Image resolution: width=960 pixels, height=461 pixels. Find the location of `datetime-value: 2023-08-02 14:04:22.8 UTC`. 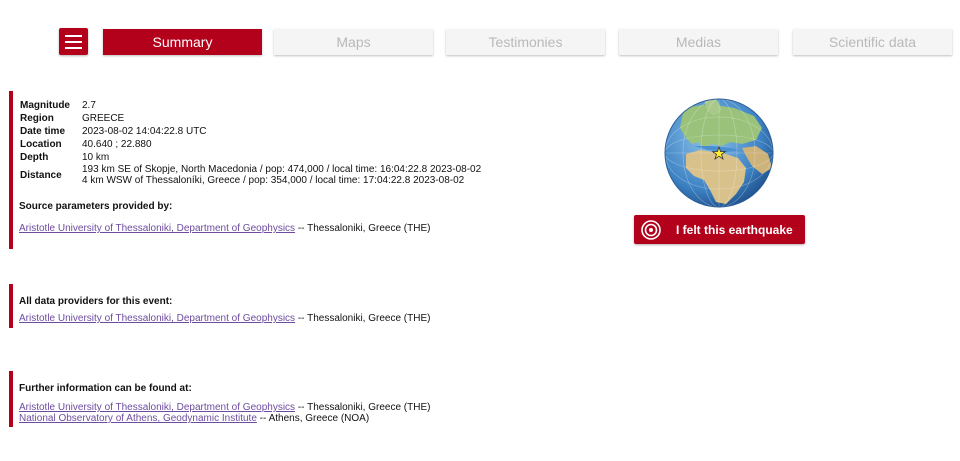

datetime-value: 2023-08-02 14:04:22.8 UTC is located at coordinates (144, 131).